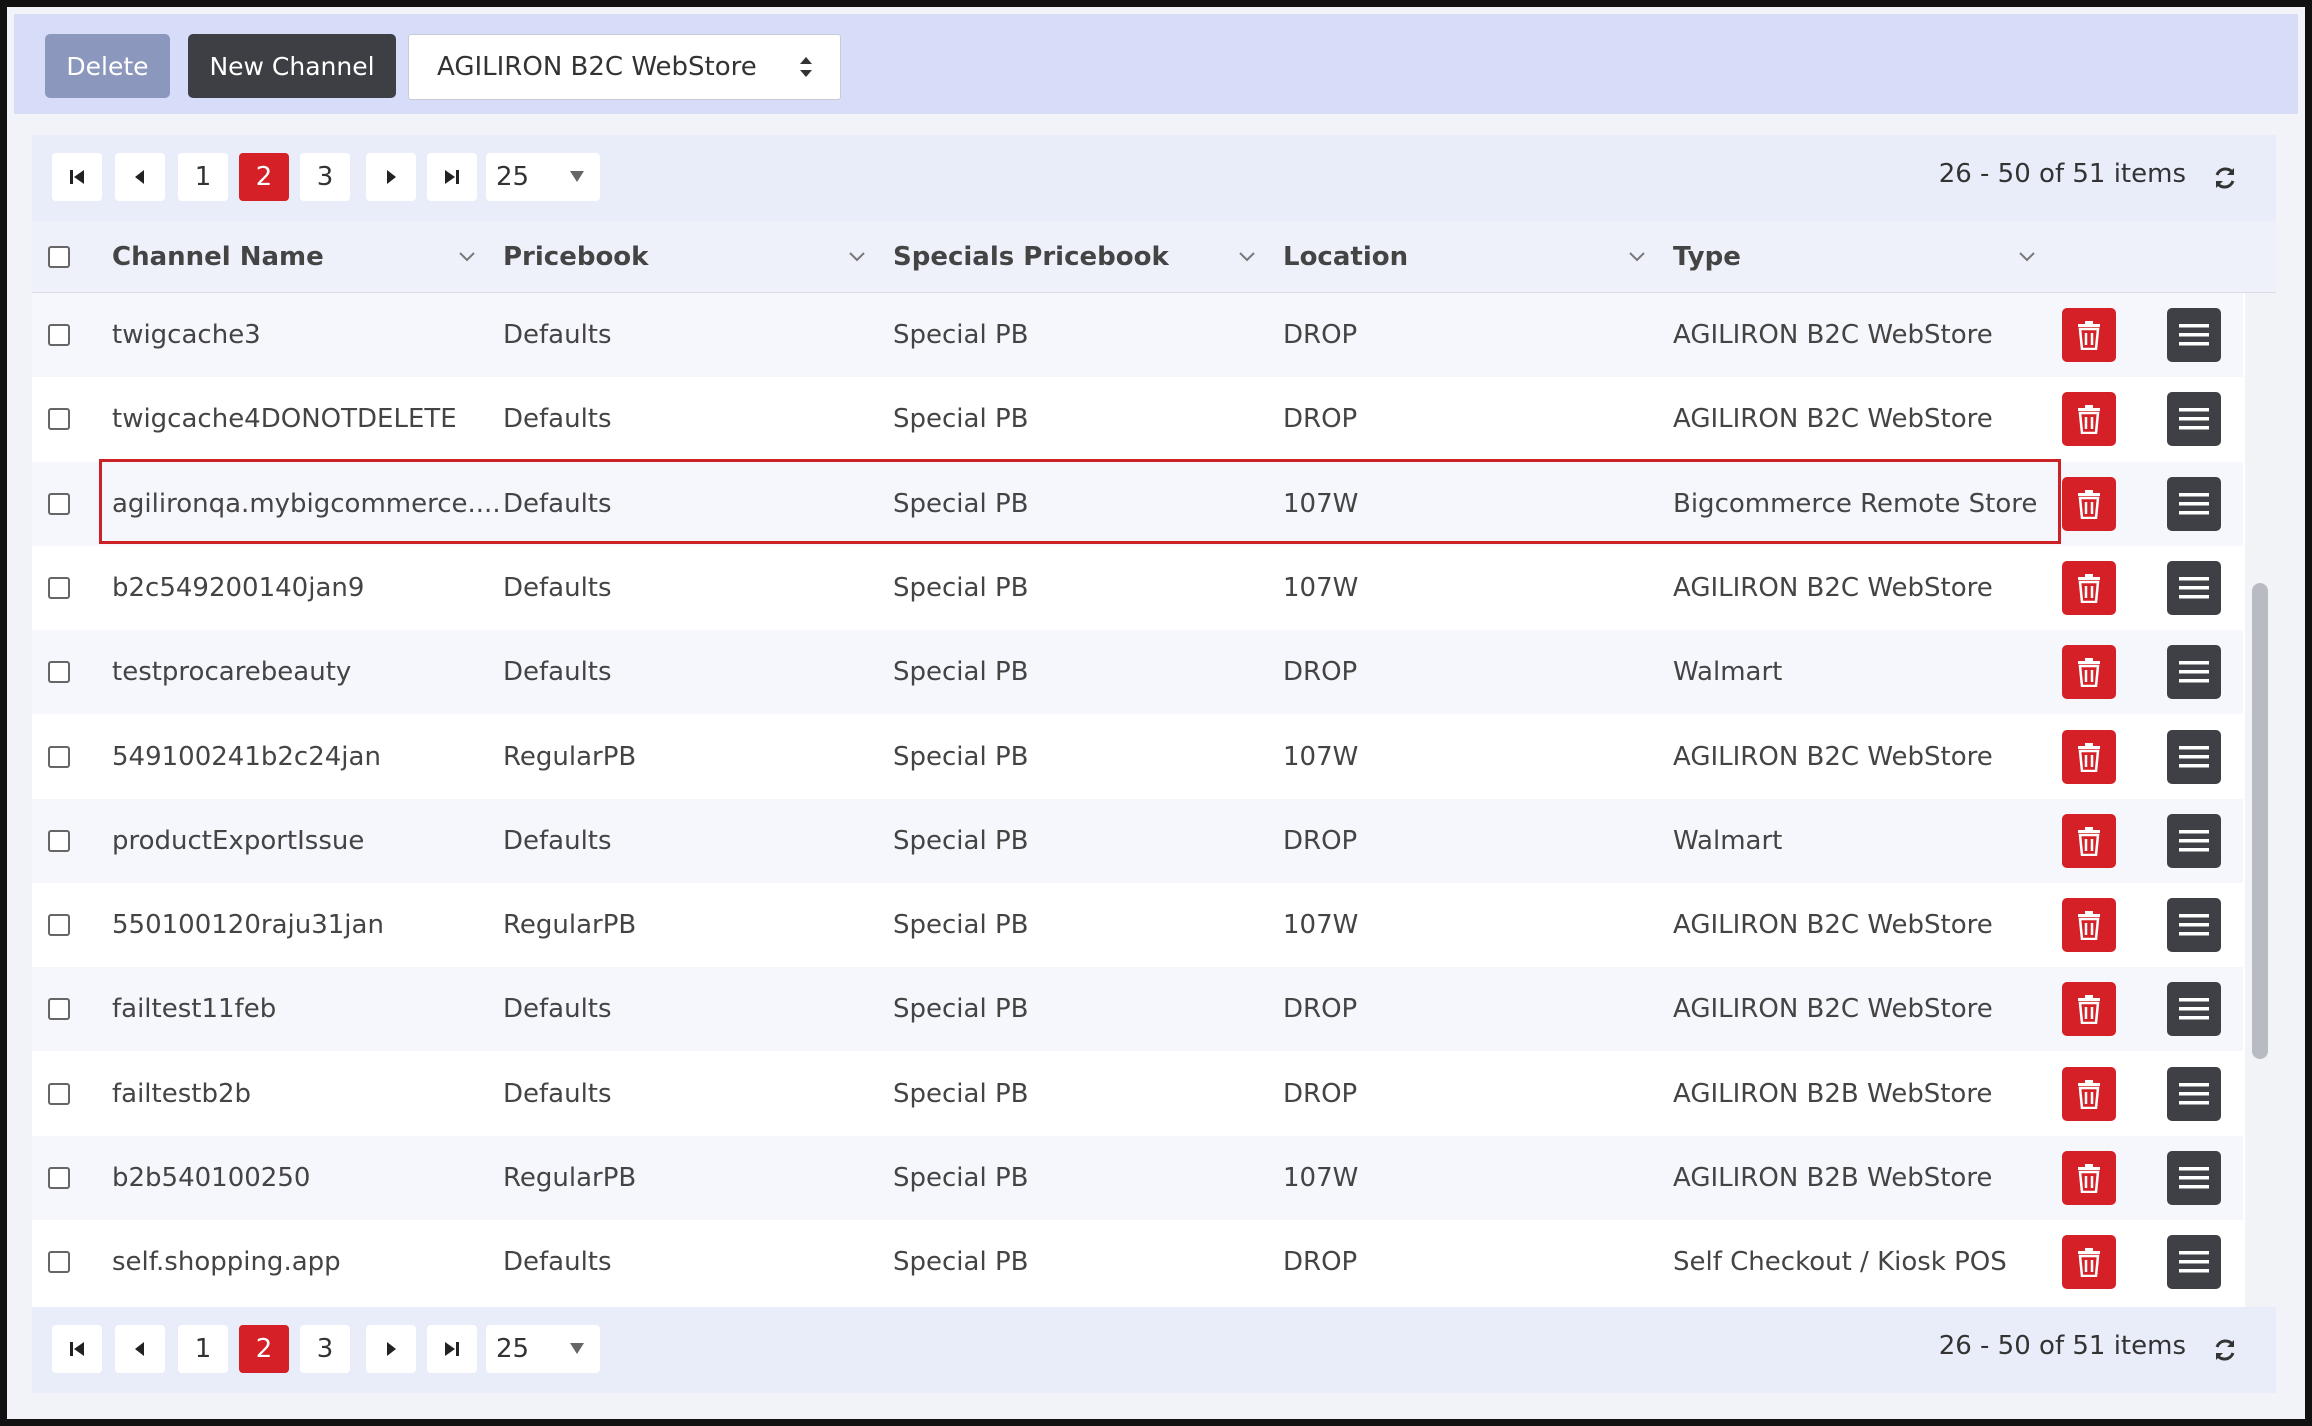 The width and height of the screenshot is (2312, 1426). Describe the element at coordinates (246, 757) in the screenshot. I see `cell-channel-name: 549100241b2c24jan` at that location.